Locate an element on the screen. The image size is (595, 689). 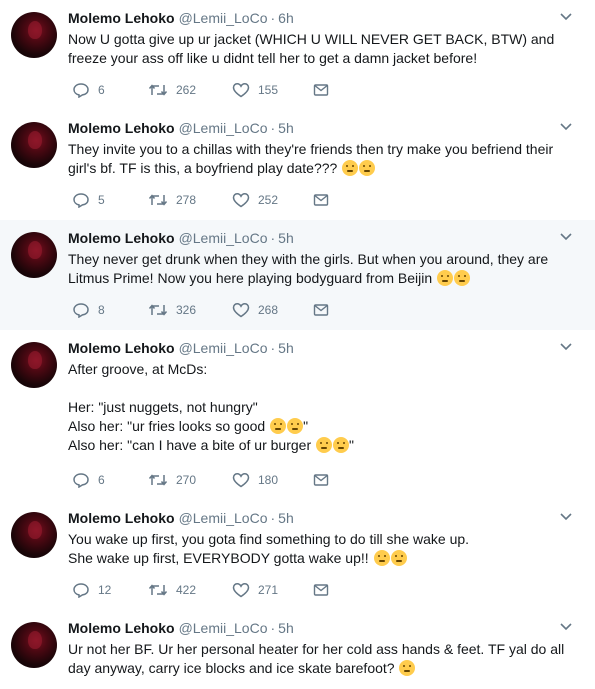
like-button: 271 is located at coordinates (255, 590).